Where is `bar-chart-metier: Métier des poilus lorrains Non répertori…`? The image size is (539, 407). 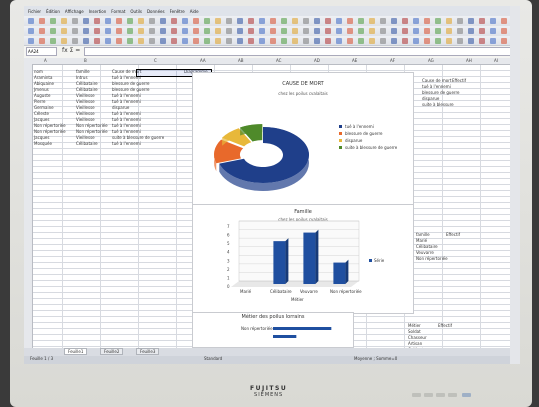 bar-chart-metier: Métier des poilus lorrains Non répertori… is located at coordinates (273, 330).